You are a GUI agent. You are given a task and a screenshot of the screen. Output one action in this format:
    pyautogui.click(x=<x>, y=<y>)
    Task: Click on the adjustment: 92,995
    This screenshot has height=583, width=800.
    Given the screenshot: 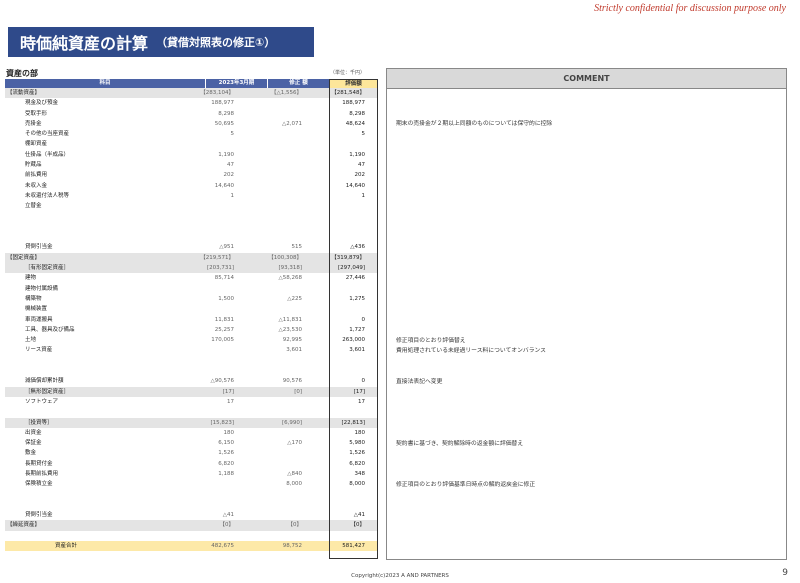 What is the action you would take?
    pyautogui.click(x=292, y=340)
    